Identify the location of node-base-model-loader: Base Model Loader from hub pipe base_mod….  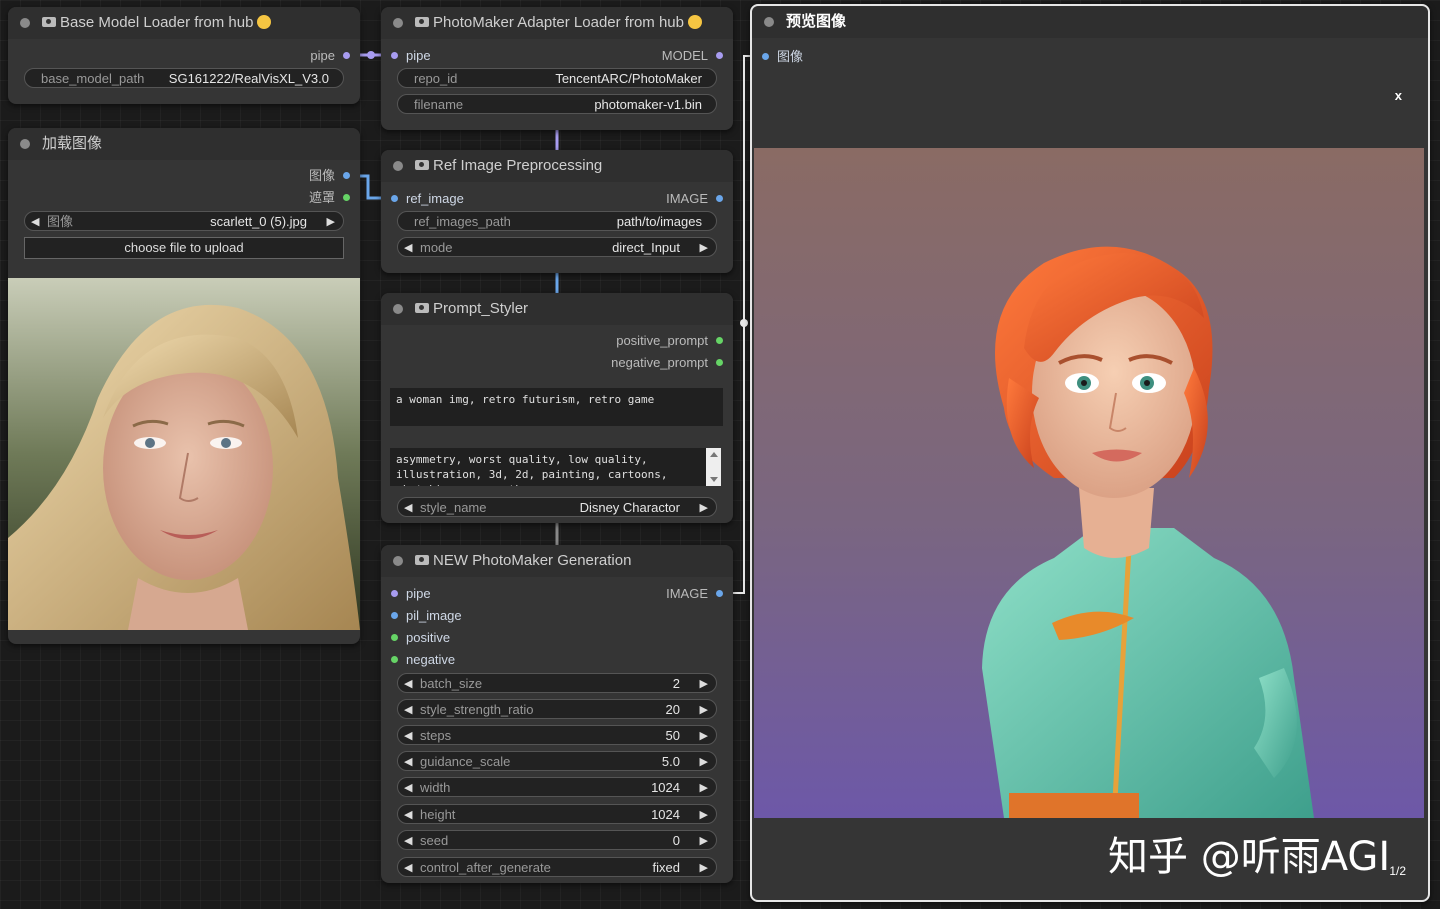
(184, 55).